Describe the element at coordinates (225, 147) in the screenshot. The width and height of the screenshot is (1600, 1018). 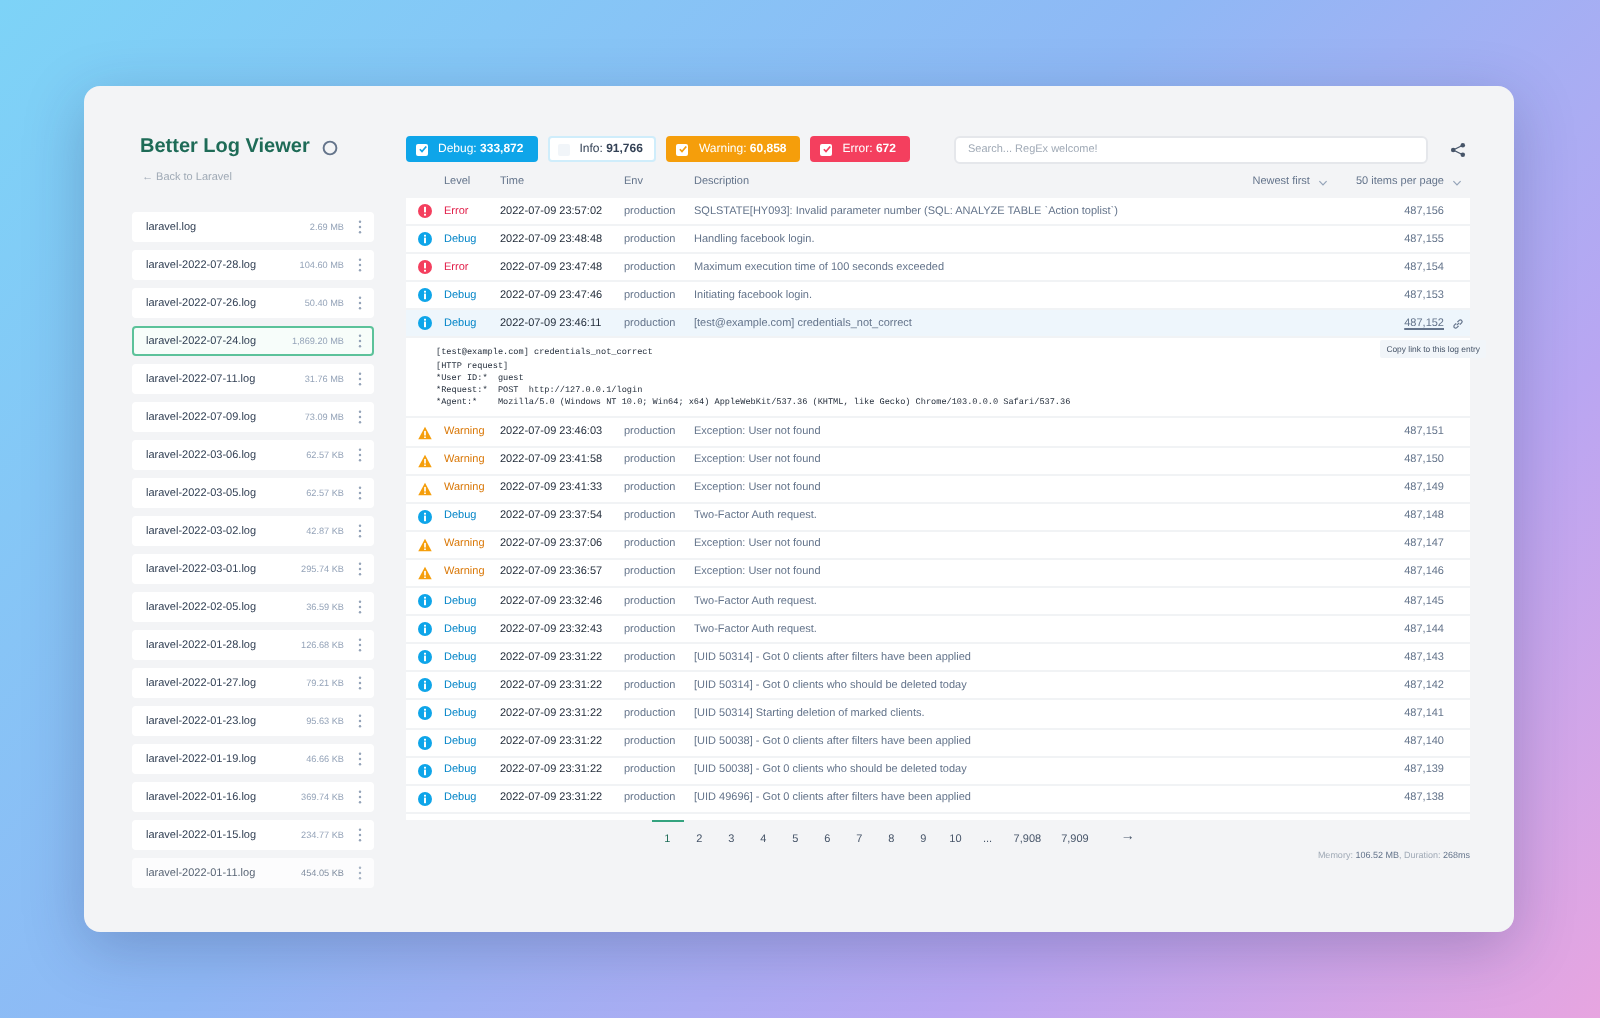
I see `app-title: Better Log Viewer` at that location.